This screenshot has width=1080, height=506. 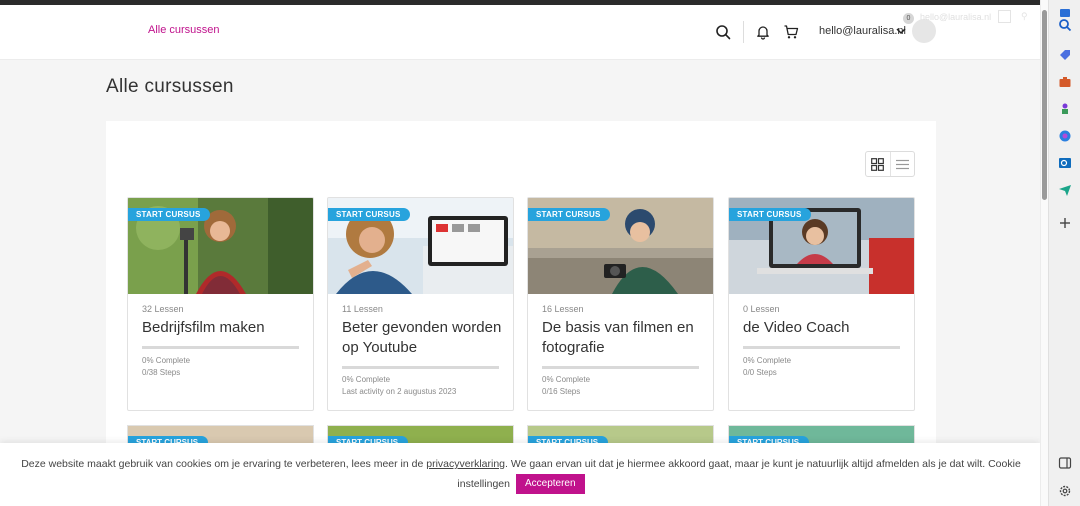 I want to click on lesson-count: 11 Lessen, so click(x=362, y=309).